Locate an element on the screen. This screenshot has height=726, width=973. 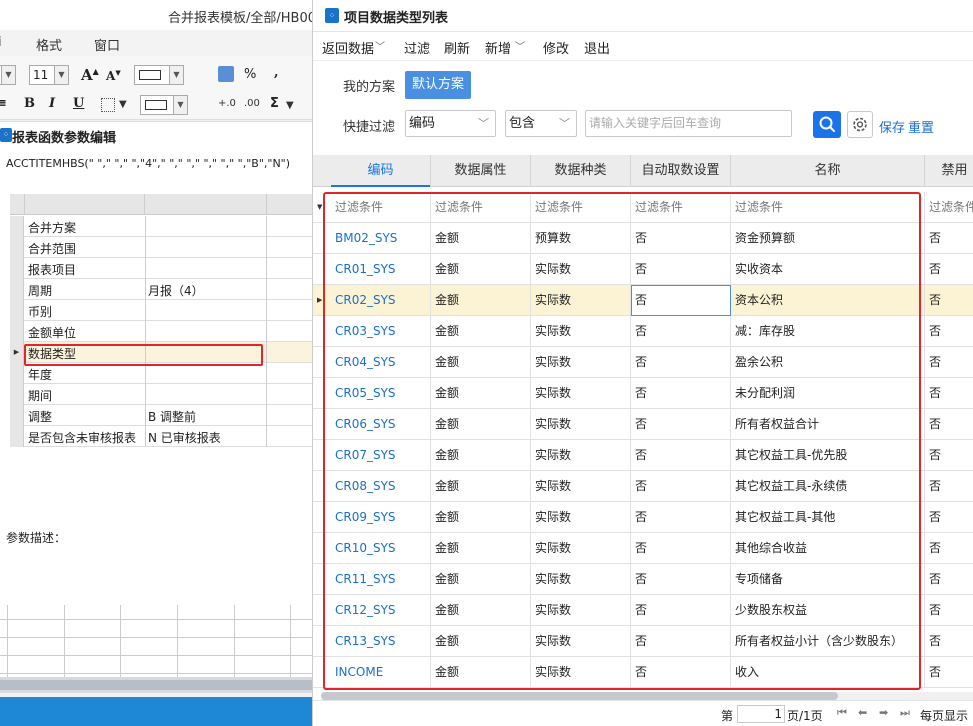
filter-cell-col-auto-fetch: 过滤条件 is located at coordinates (681, 207).